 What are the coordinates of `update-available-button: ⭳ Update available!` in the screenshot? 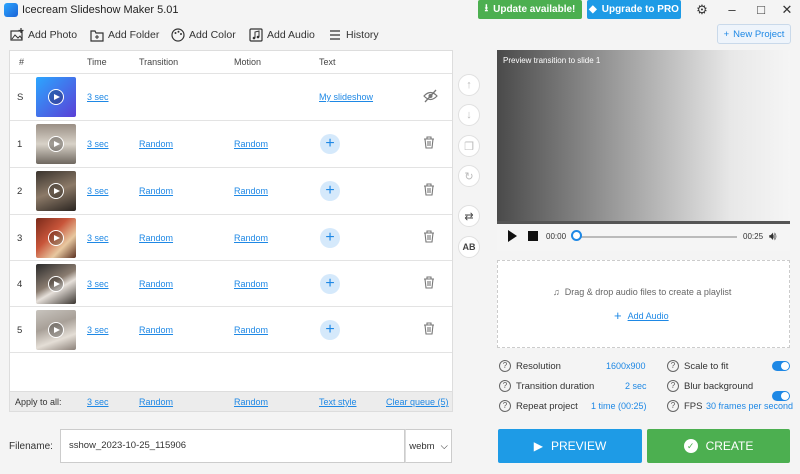 It's located at (530, 9).